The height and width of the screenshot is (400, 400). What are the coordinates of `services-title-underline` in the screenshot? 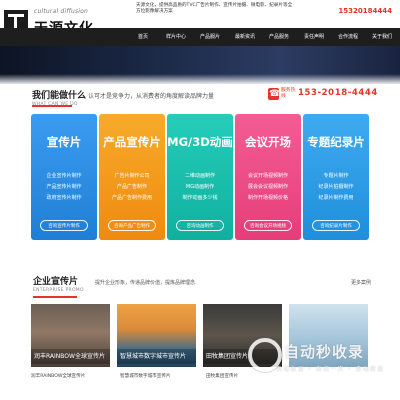 It's located at (52, 106).